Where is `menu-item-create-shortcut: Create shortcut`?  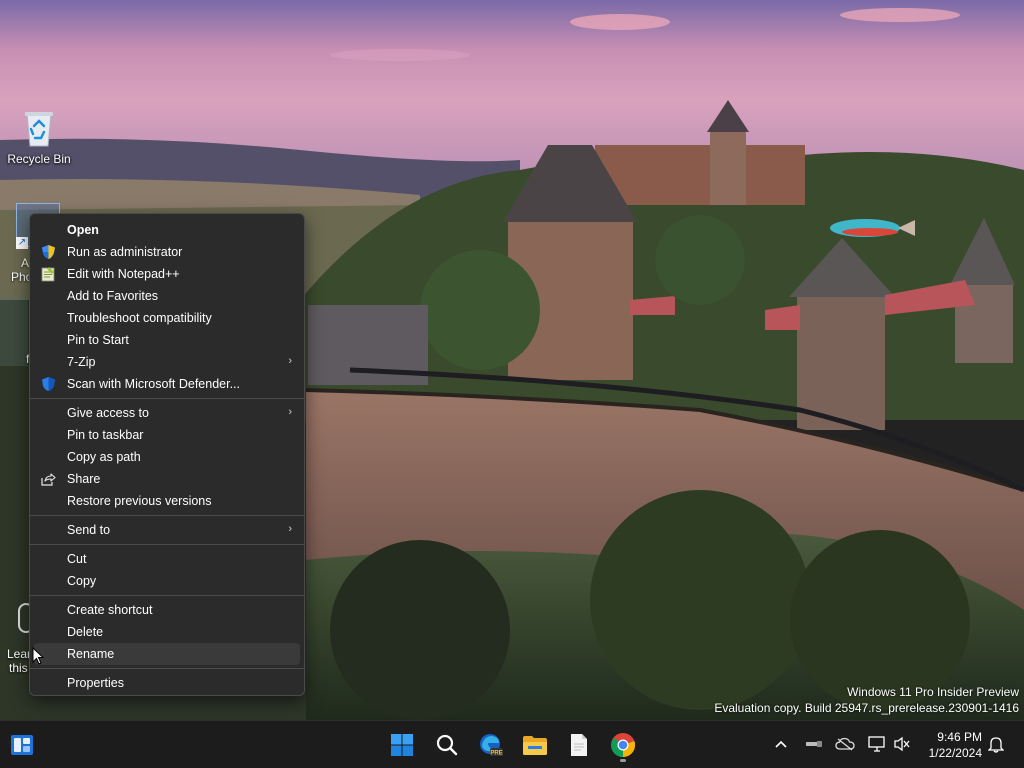
menu-item-create-shortcut: Create shortcut is located at coordinates (167, 610).